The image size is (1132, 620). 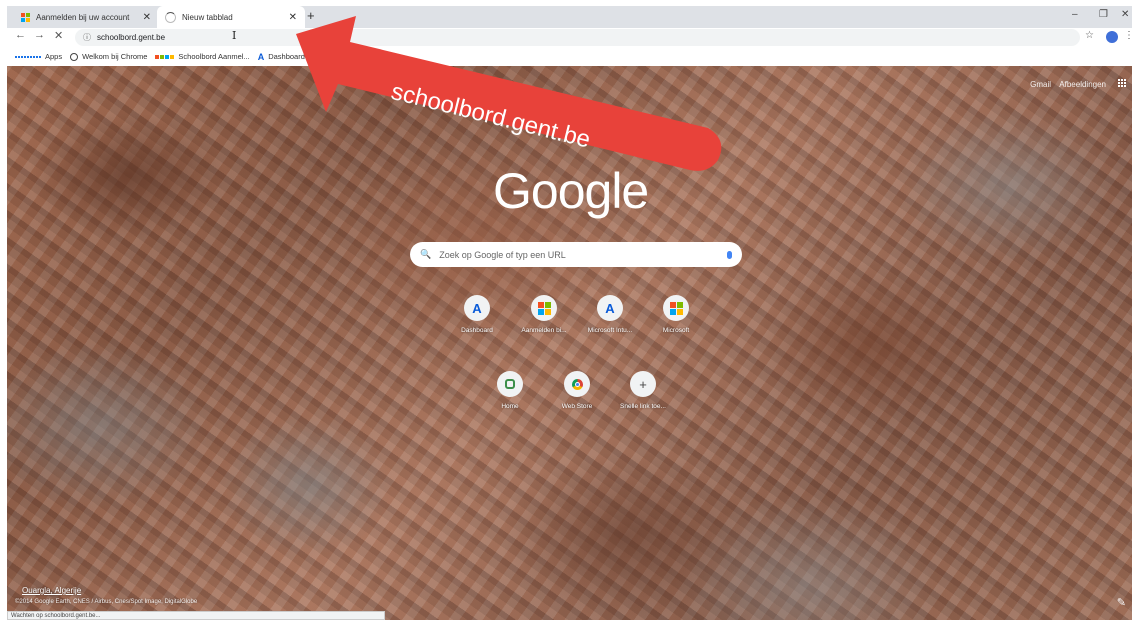 I want to click on shortcut-label: Home, so click(x=510, y=406).